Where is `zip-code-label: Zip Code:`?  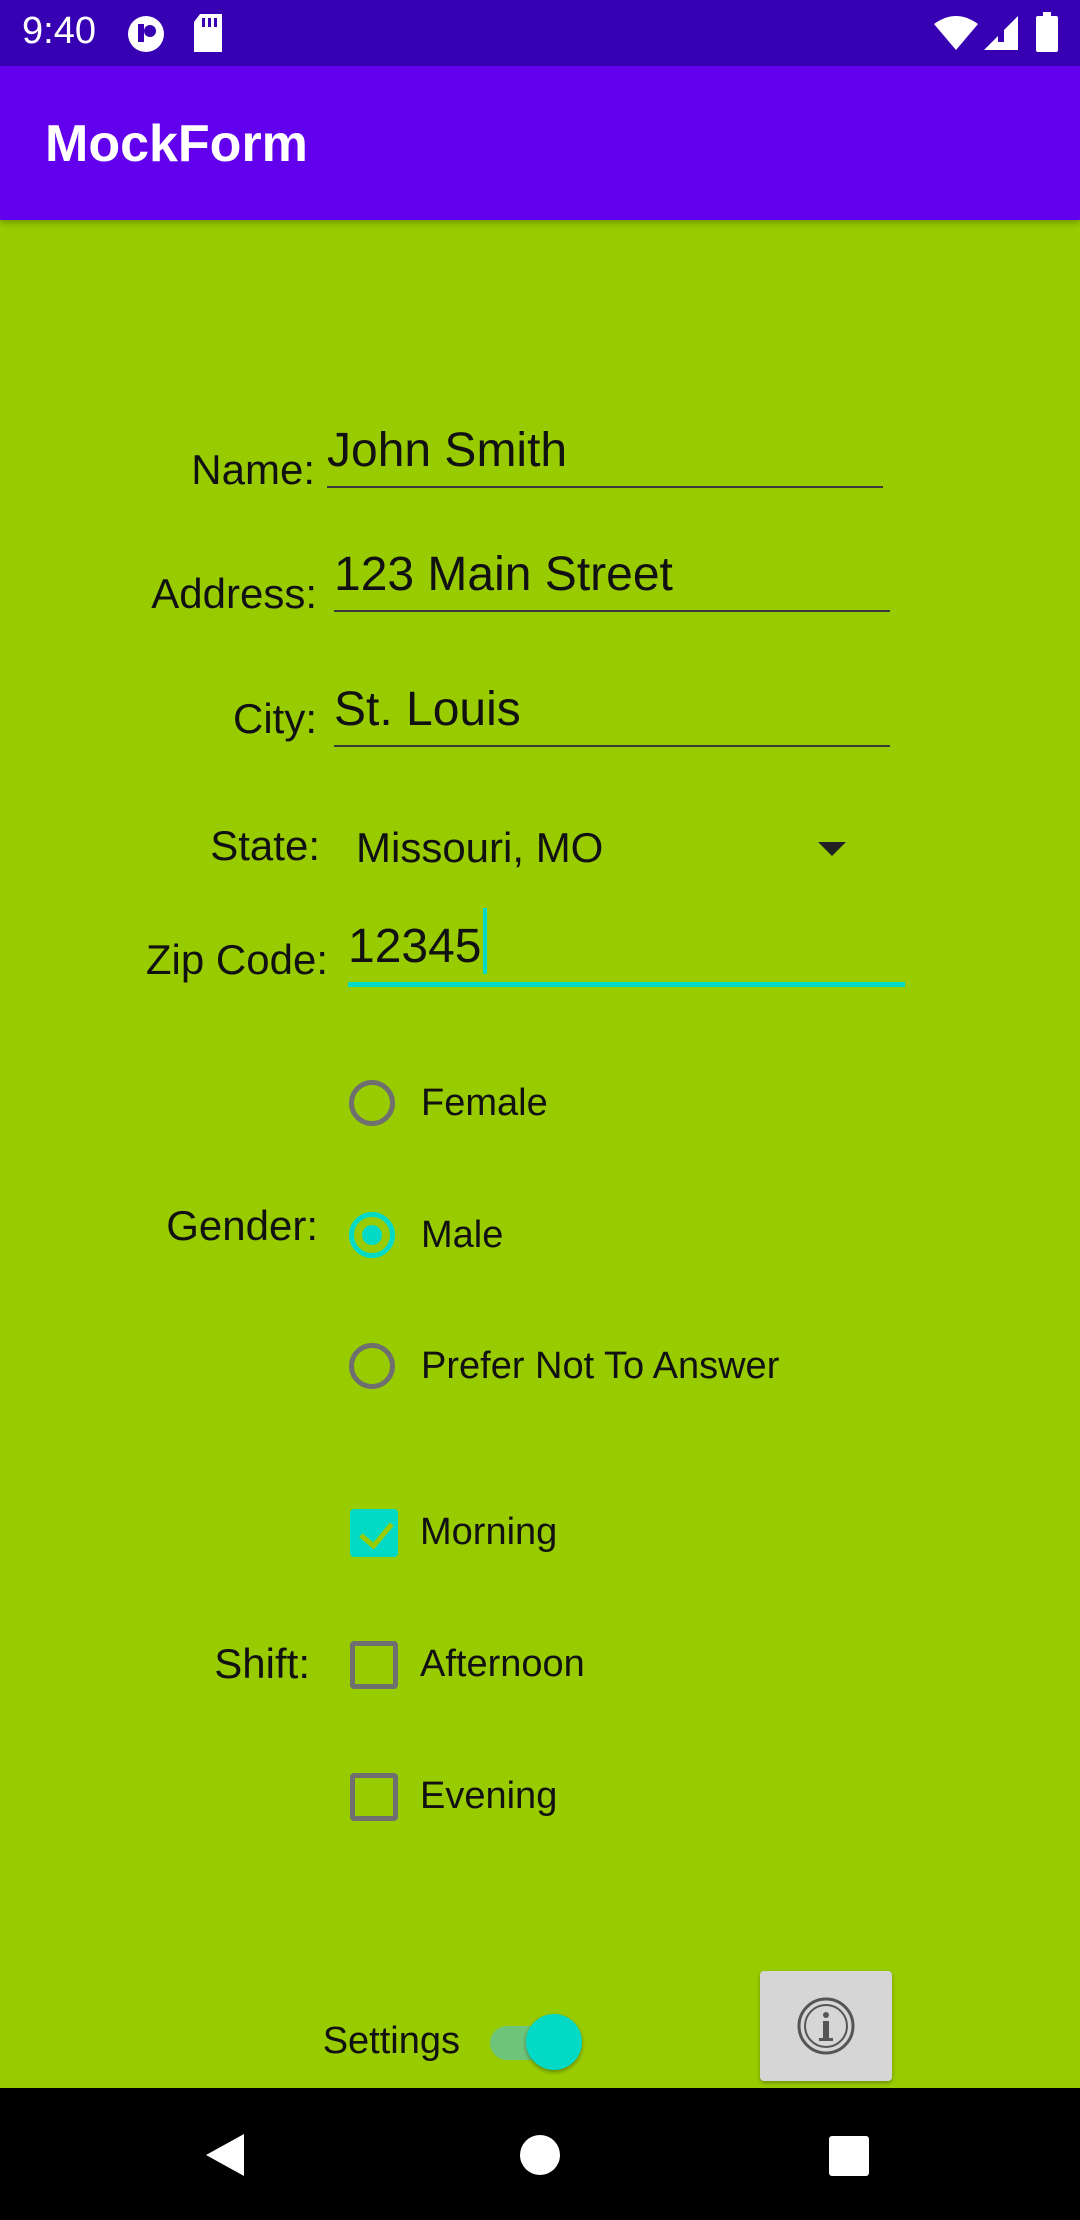 zip-code-label: Zip Code: is located at coordinates (236, 959).